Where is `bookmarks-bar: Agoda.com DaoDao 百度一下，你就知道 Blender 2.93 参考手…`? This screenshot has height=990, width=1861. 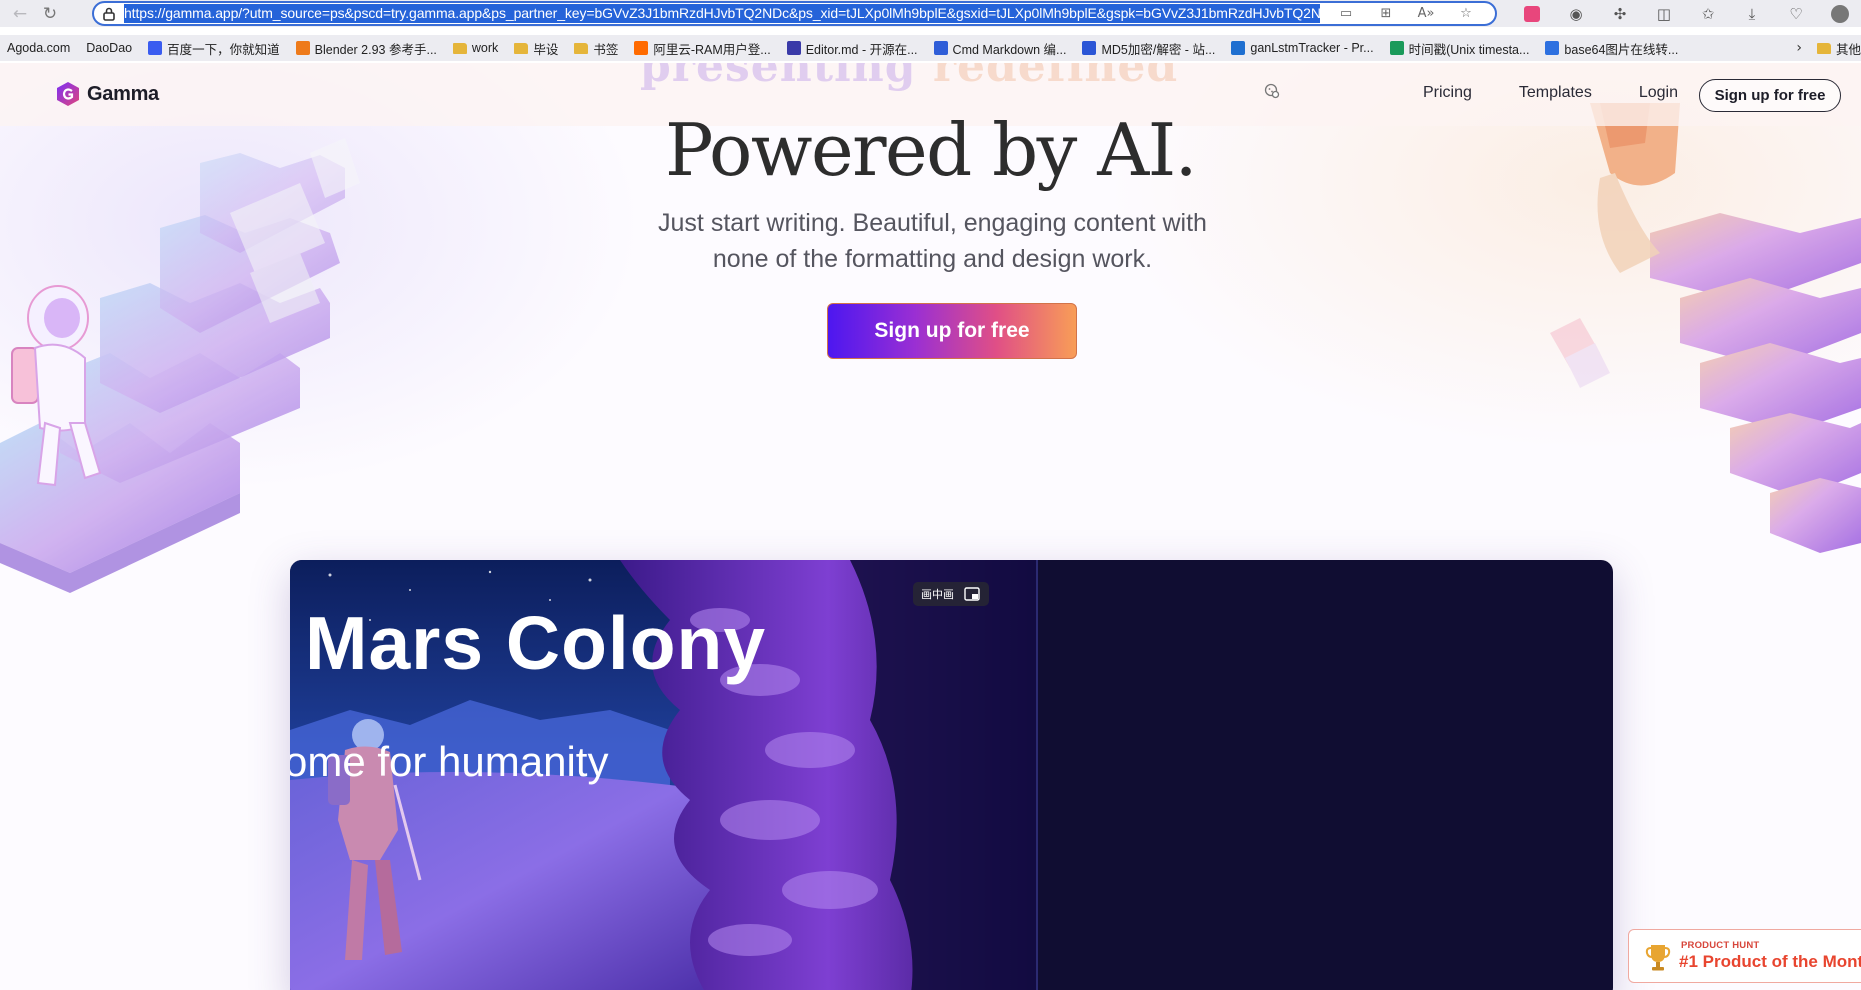
bookmarks-bar: Agoda.com DaoDao 百度一下，你就知道 Blender 2.93 参考手… is located at coordinates (930, 73).